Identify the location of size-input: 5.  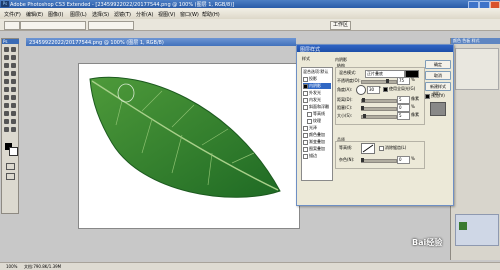
(403, 116).